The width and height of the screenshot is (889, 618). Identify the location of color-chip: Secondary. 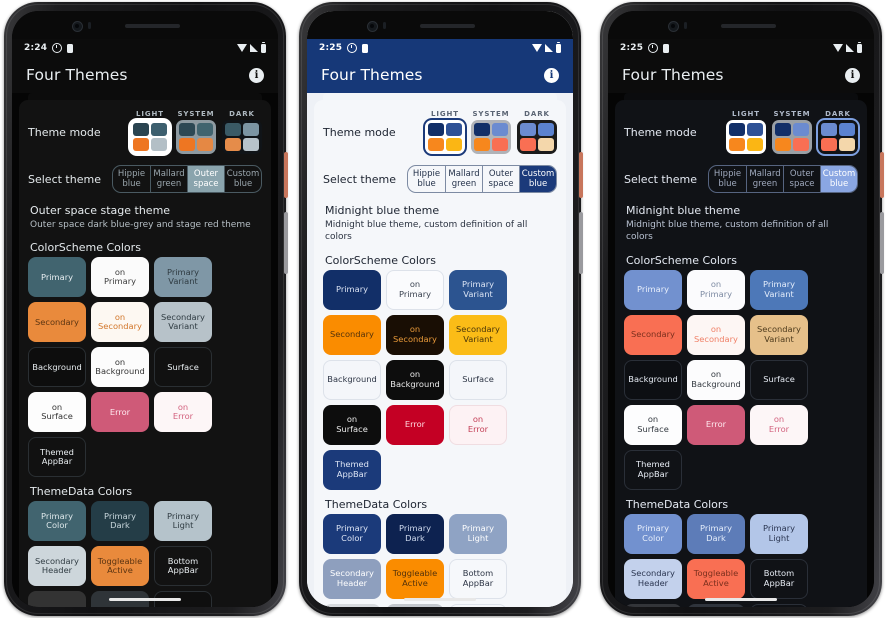
(653, 334).